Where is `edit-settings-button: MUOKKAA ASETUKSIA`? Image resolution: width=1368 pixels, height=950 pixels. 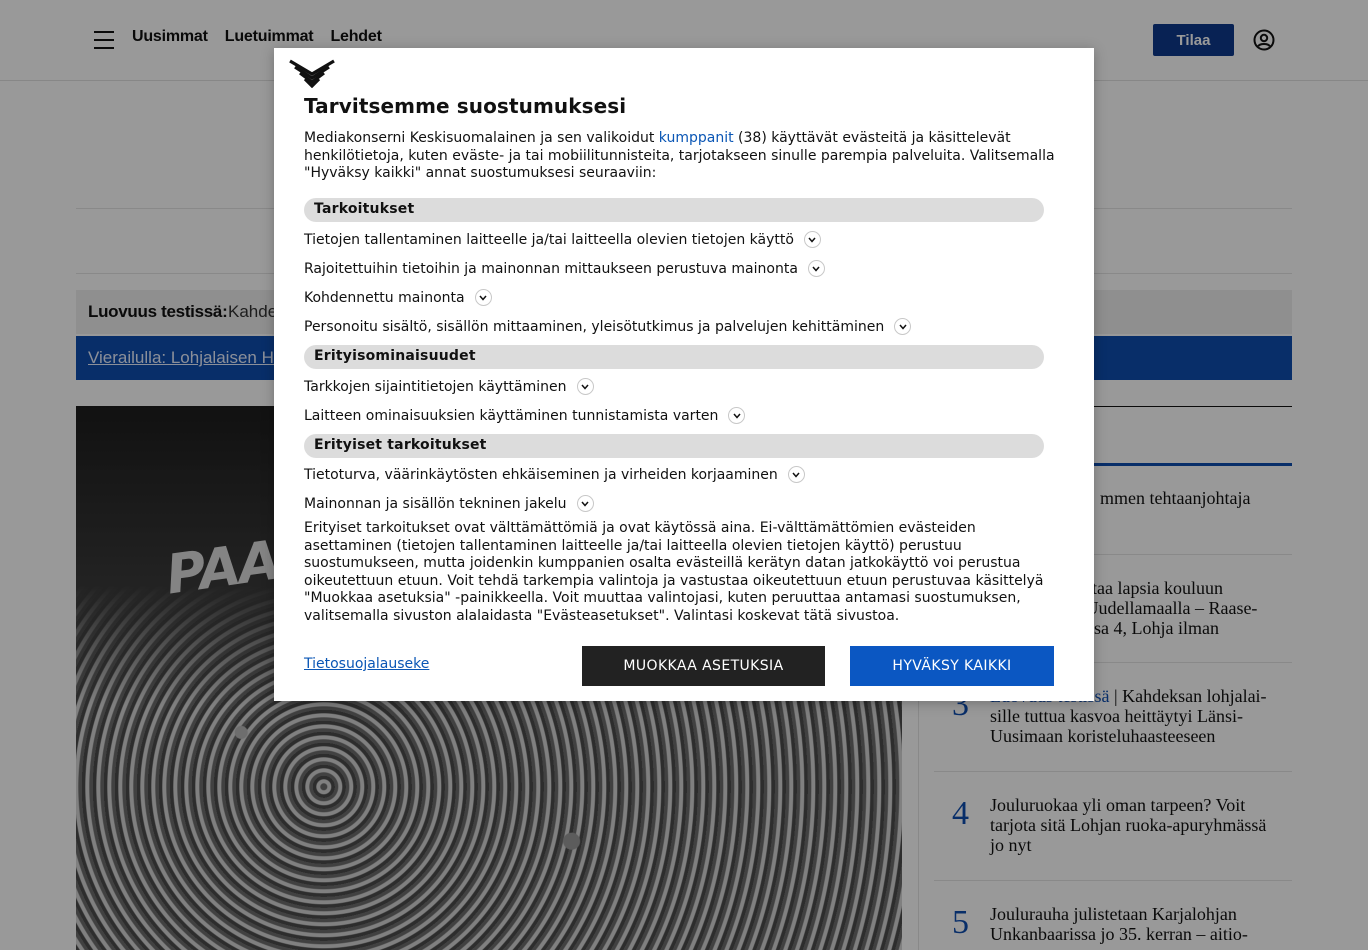 edit-settings-button: MUOKKAA ASETUKSIA is located at coordinates (703, 666).